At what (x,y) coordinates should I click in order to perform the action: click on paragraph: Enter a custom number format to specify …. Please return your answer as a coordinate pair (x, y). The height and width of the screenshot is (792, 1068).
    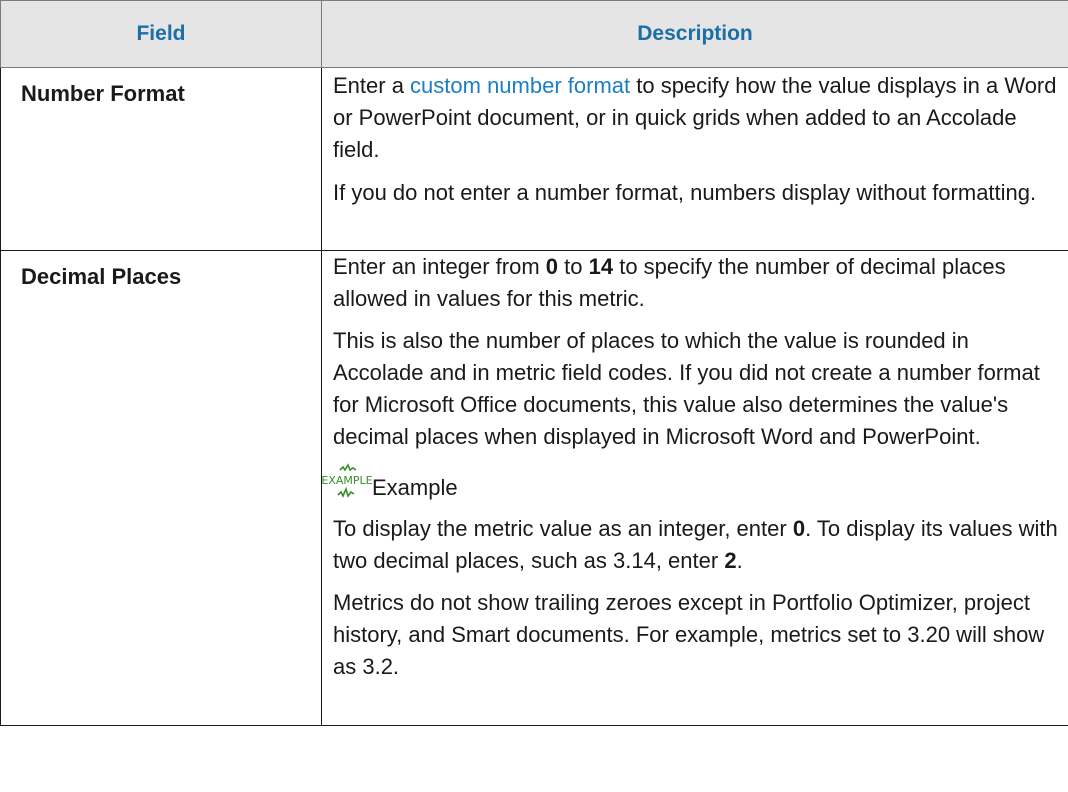
    Looking at the image, I should click on (696, 117).